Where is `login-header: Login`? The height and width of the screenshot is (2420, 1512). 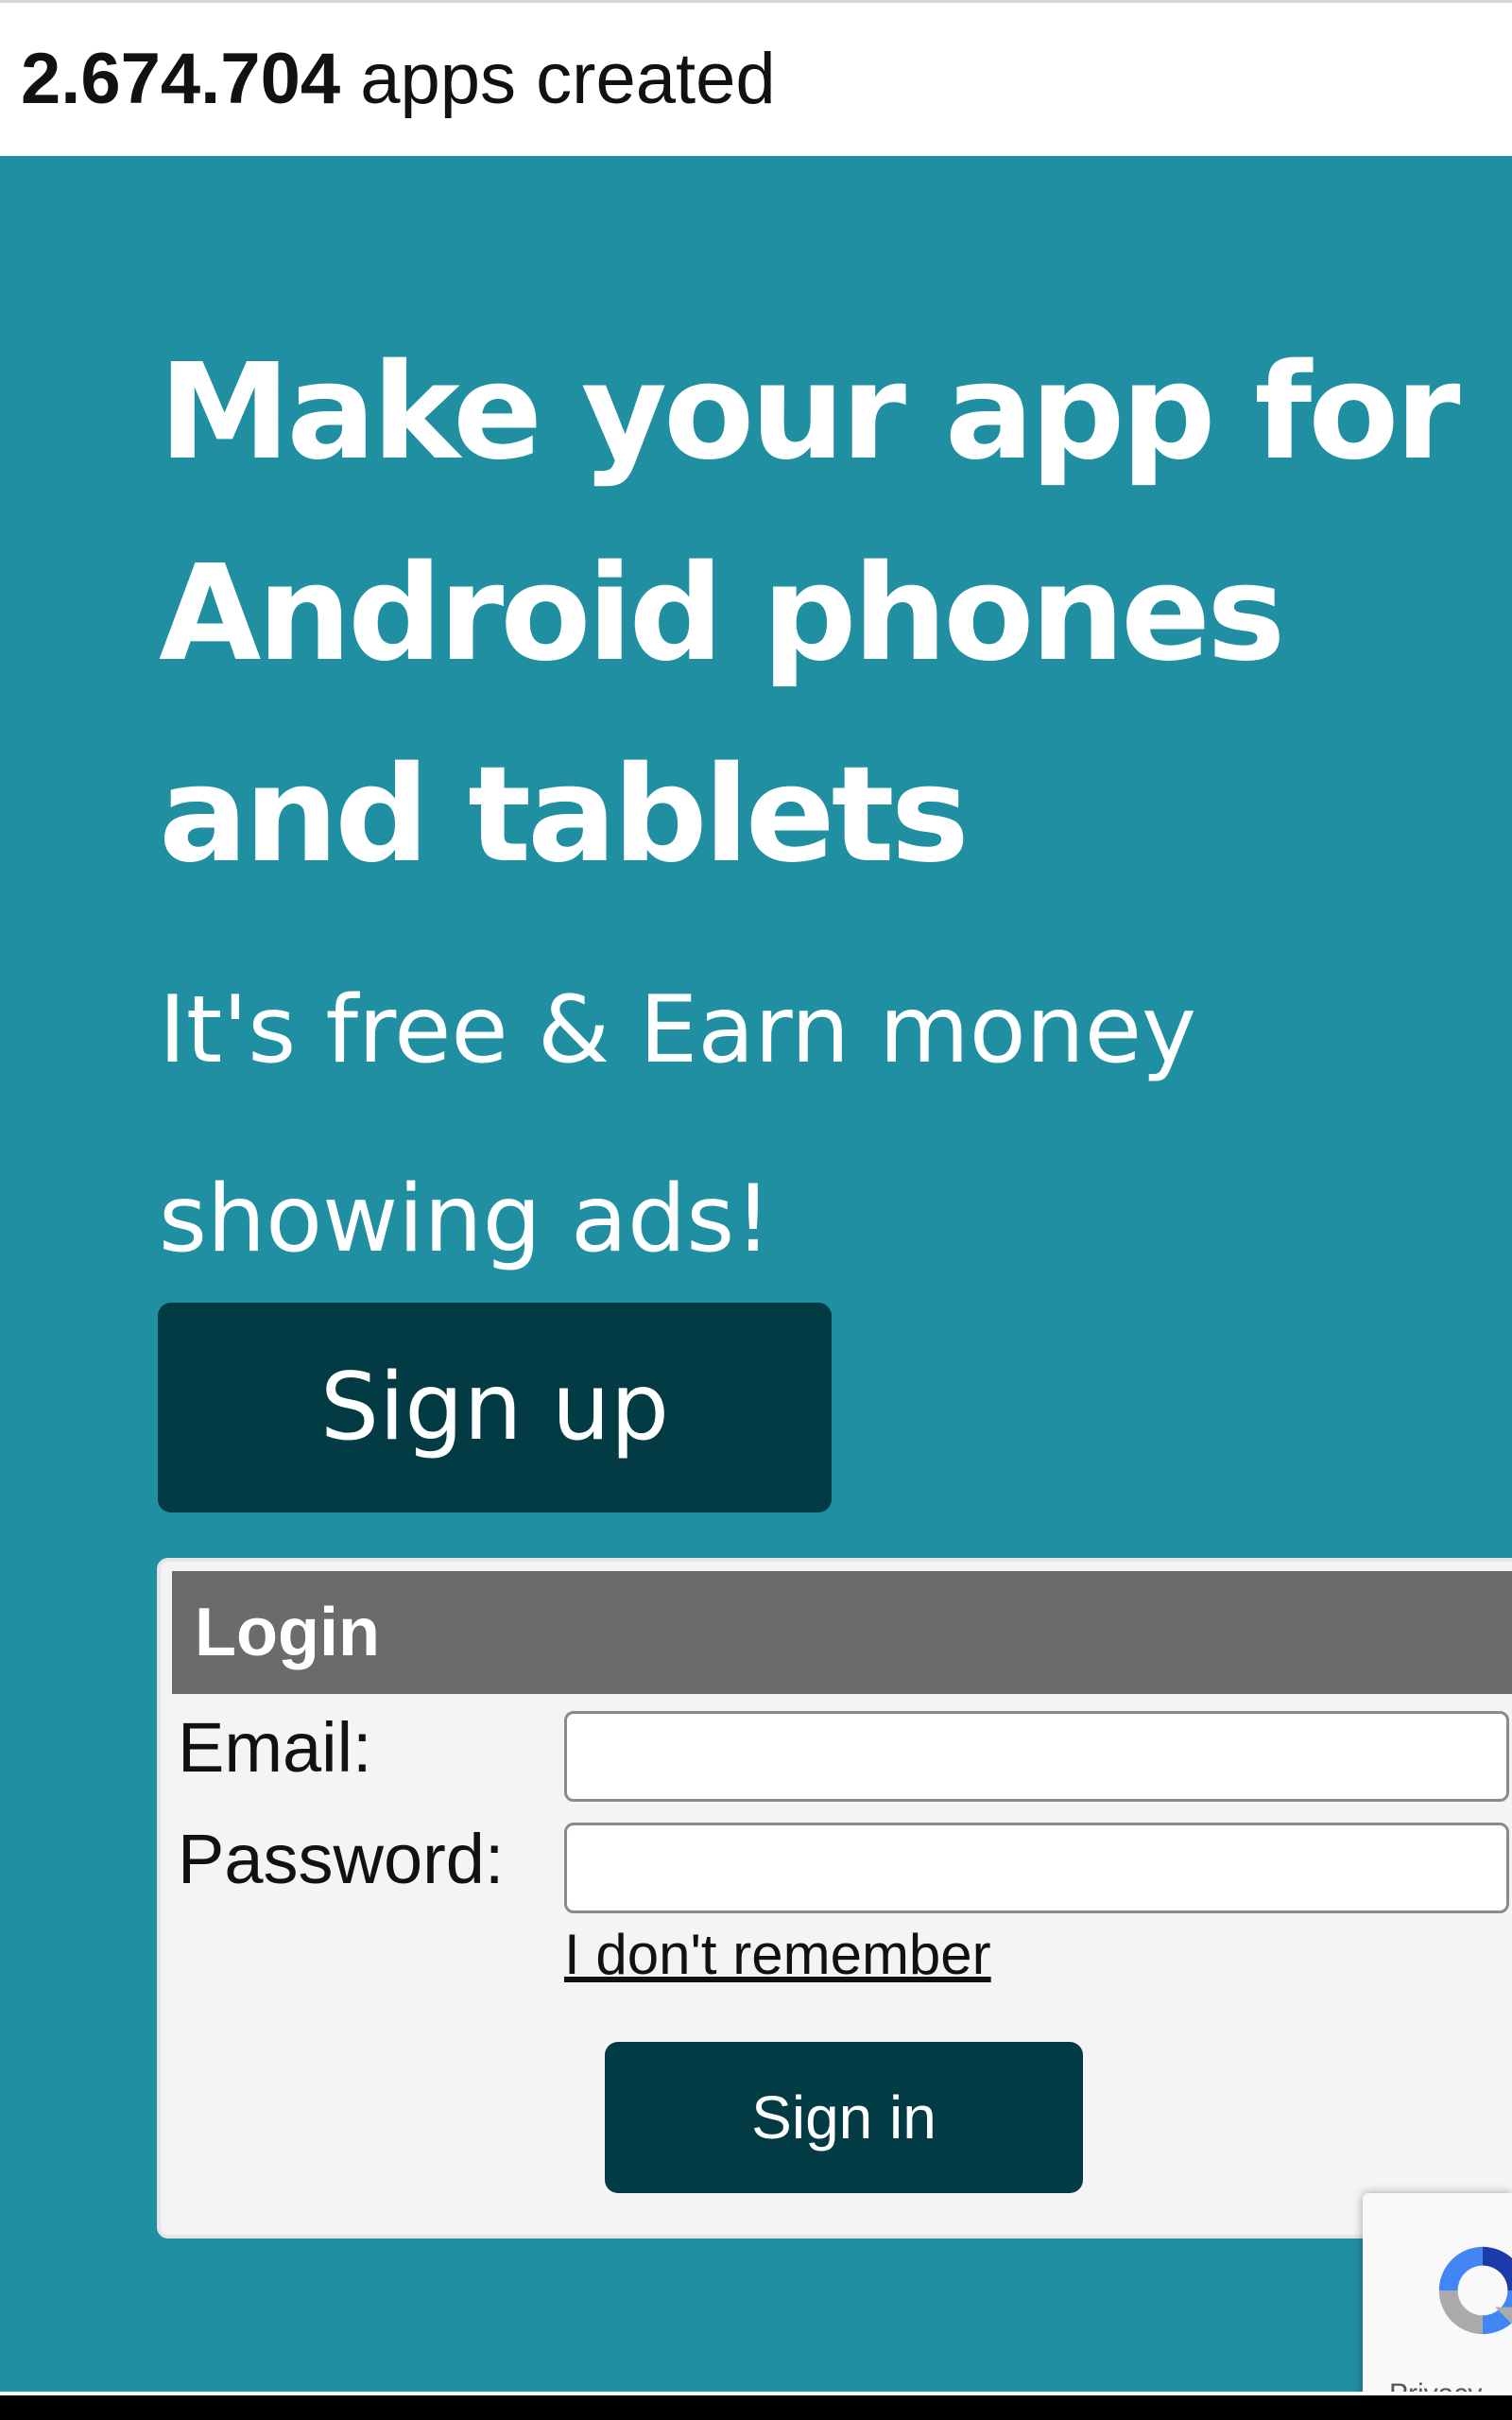
login-header: Login is located at coordinates (842, 1632).